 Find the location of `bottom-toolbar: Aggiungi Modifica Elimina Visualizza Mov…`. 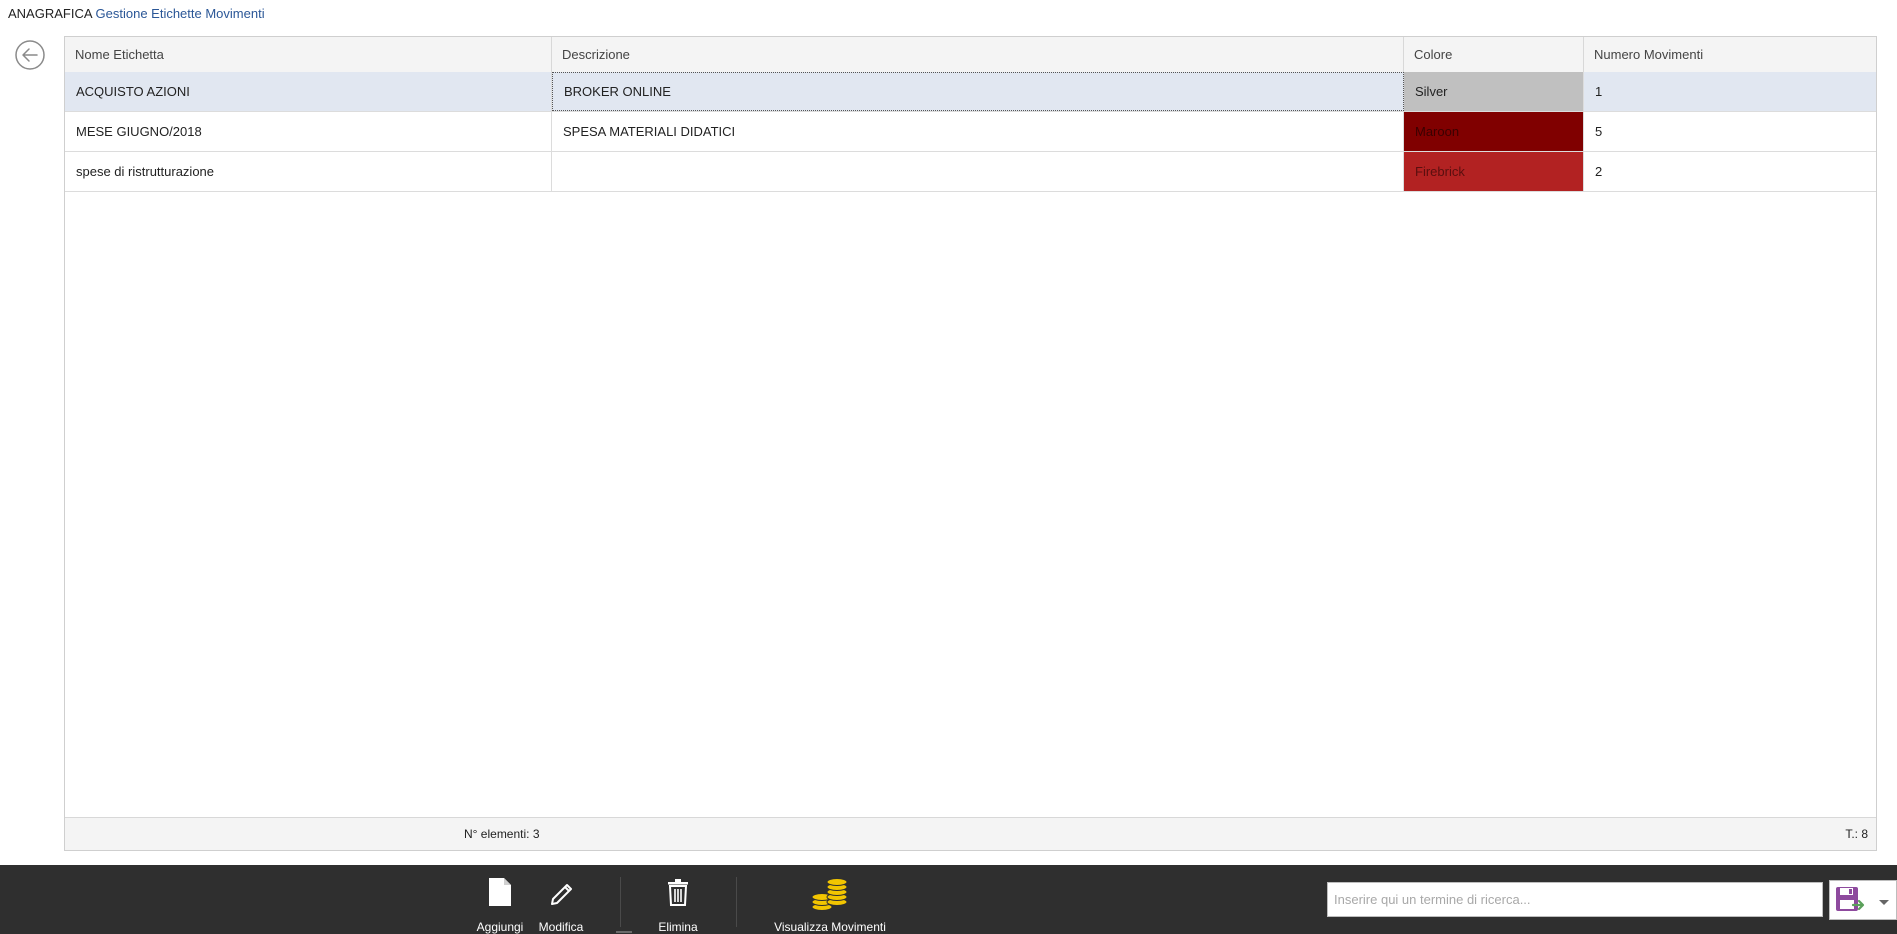

bottom-toolbar: Aggiungi Modifica Elimina Visualizza Mov… is located at coordinates (948, 899).